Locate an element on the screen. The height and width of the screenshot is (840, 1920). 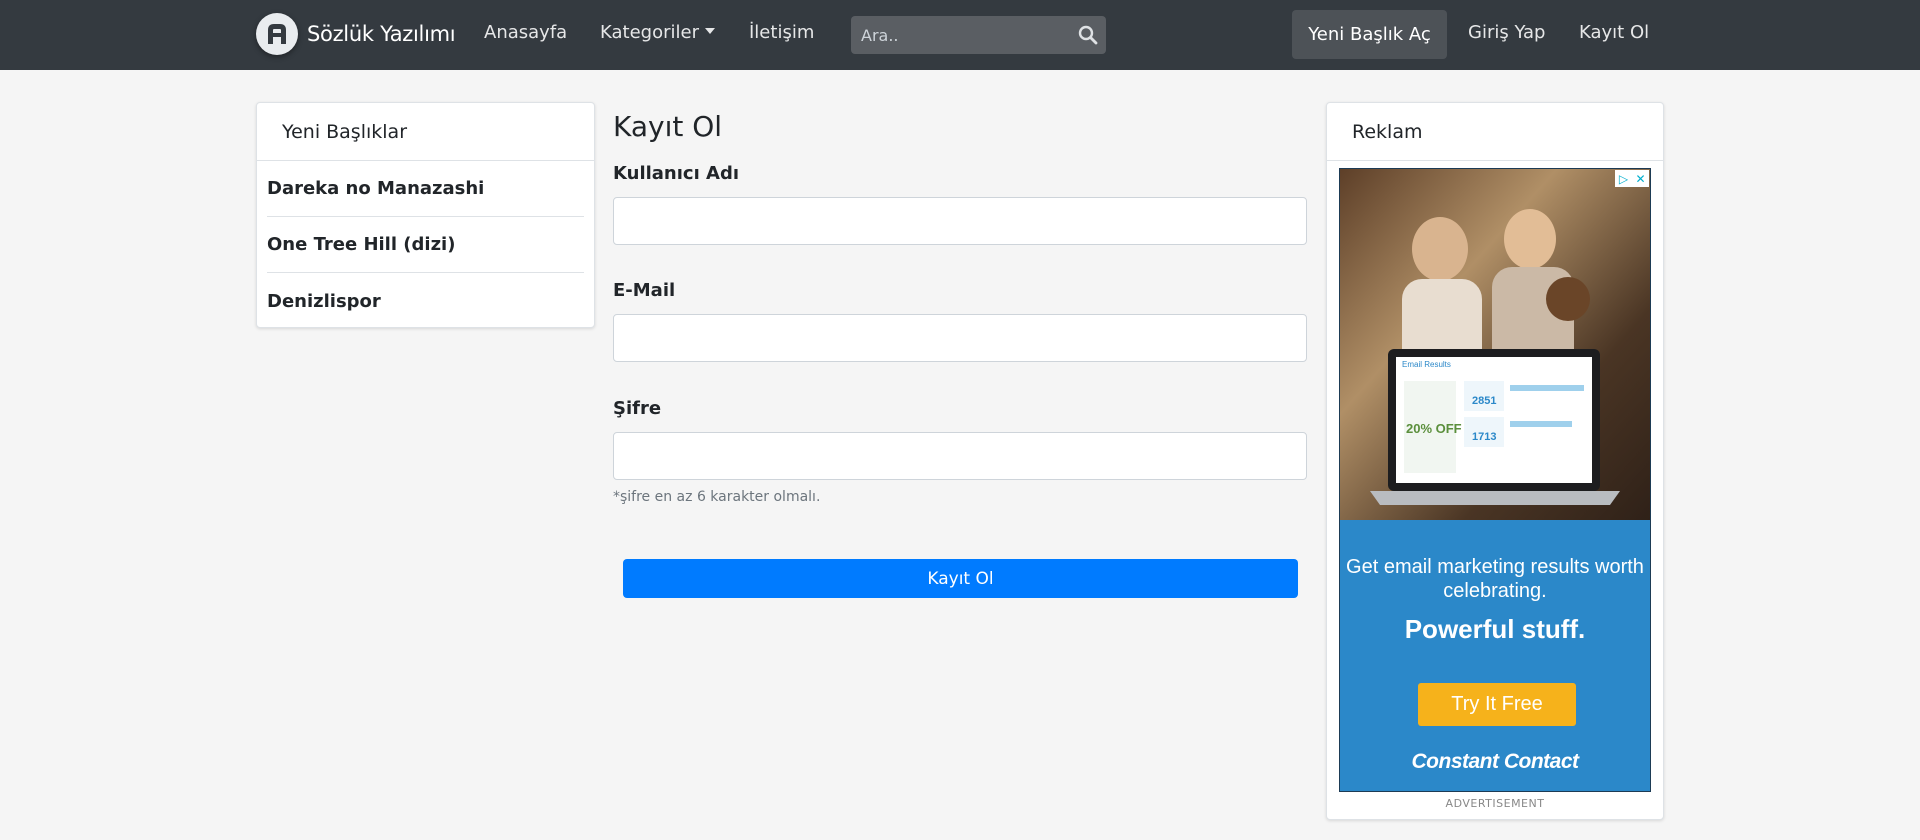
nav-contact: İletişim is located at coordinates (781, 32).